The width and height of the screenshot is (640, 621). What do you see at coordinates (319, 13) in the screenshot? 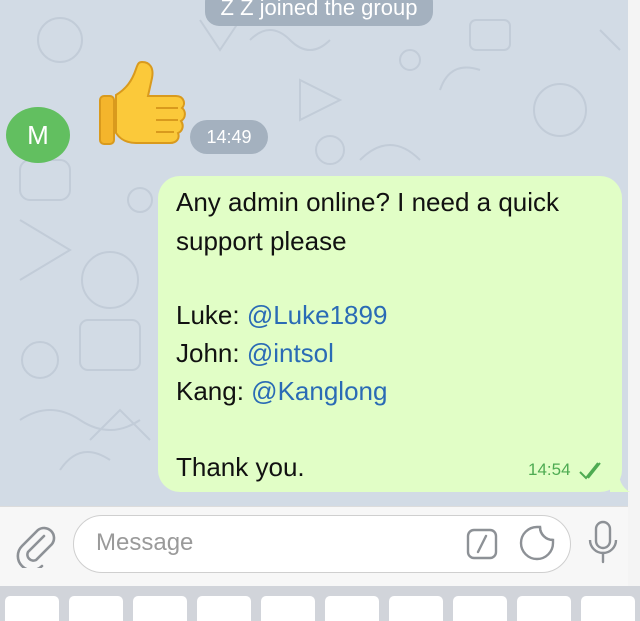
I see `service-message-joined: Z Z joined the group` at bounding box center [319, 13].